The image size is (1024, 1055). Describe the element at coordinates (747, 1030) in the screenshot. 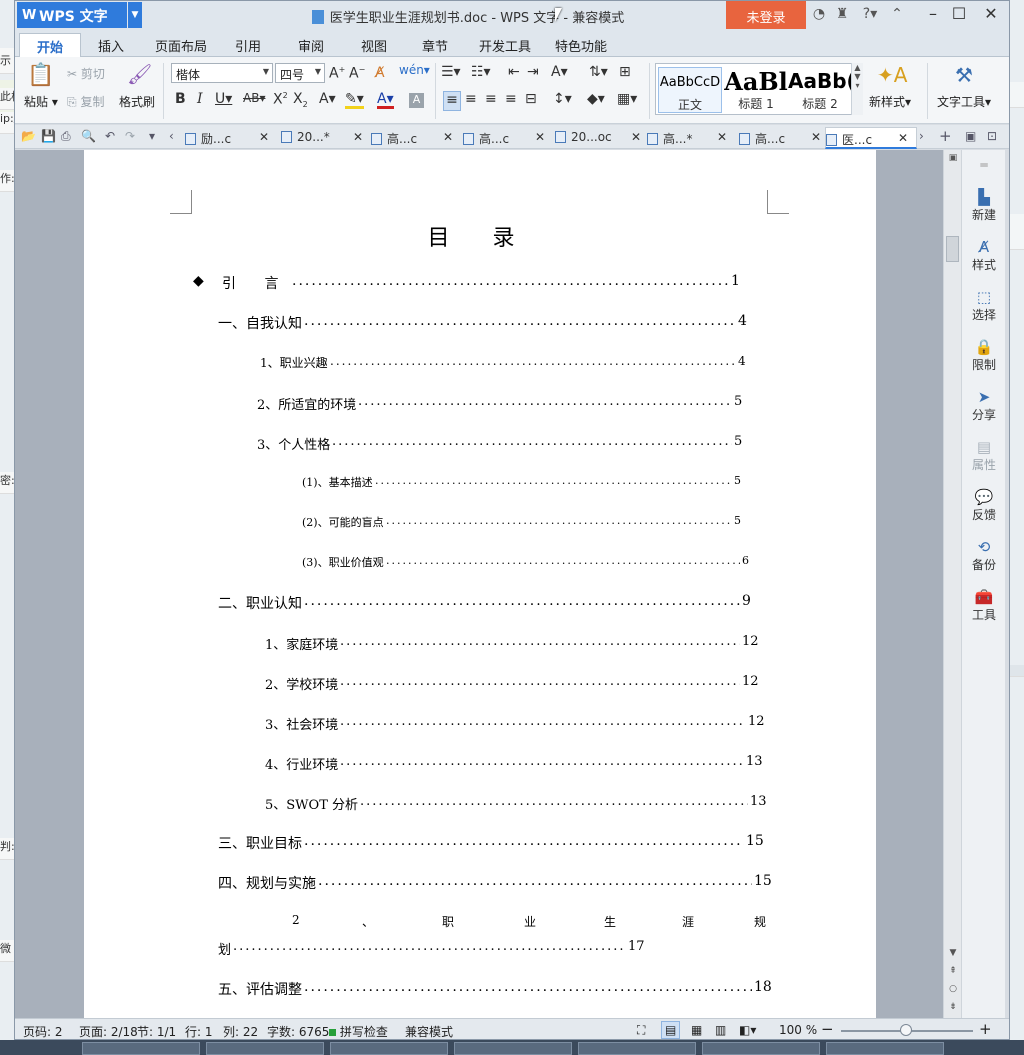

I see `reading-view-icon: ◧▾` at that location.